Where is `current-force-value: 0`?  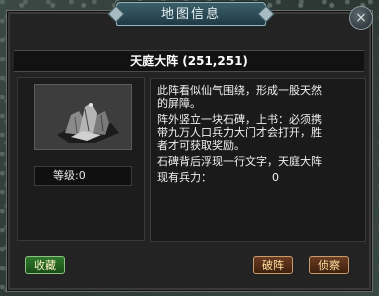
current-force-value: 0 is located at coordinates (275, 177).